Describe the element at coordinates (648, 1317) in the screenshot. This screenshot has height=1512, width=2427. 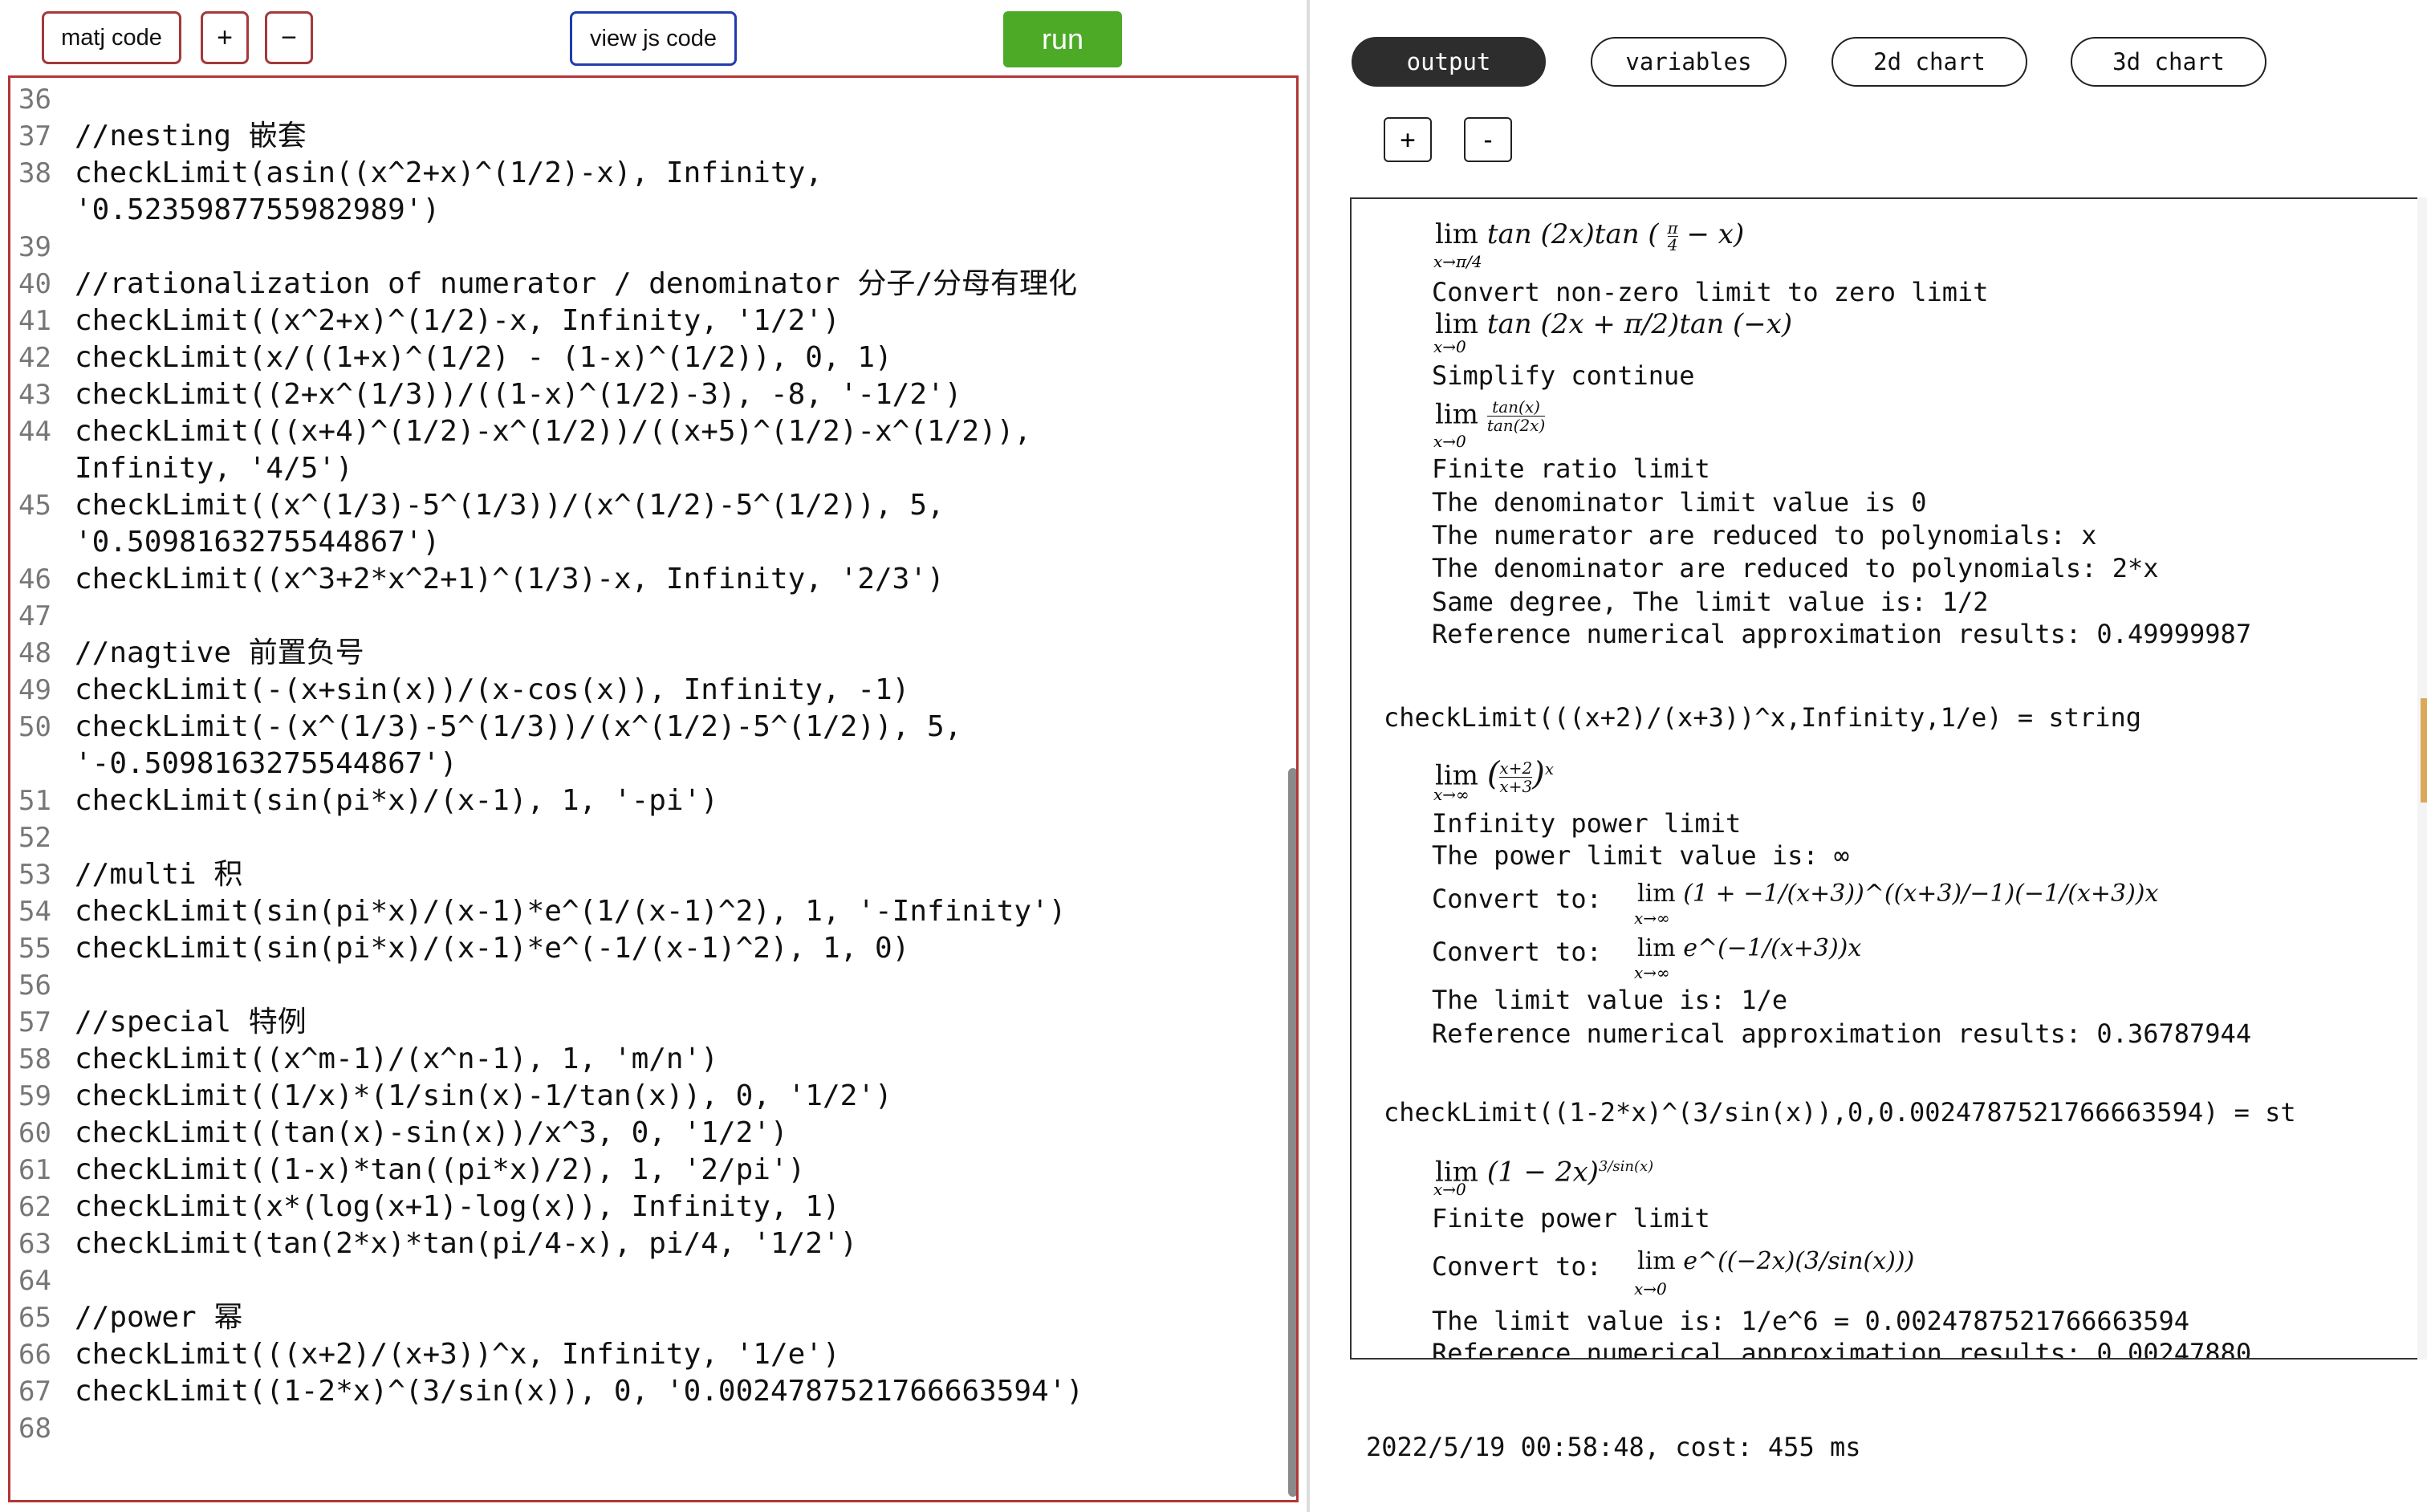
I see `code-line: 65 //power 幂` at that location.